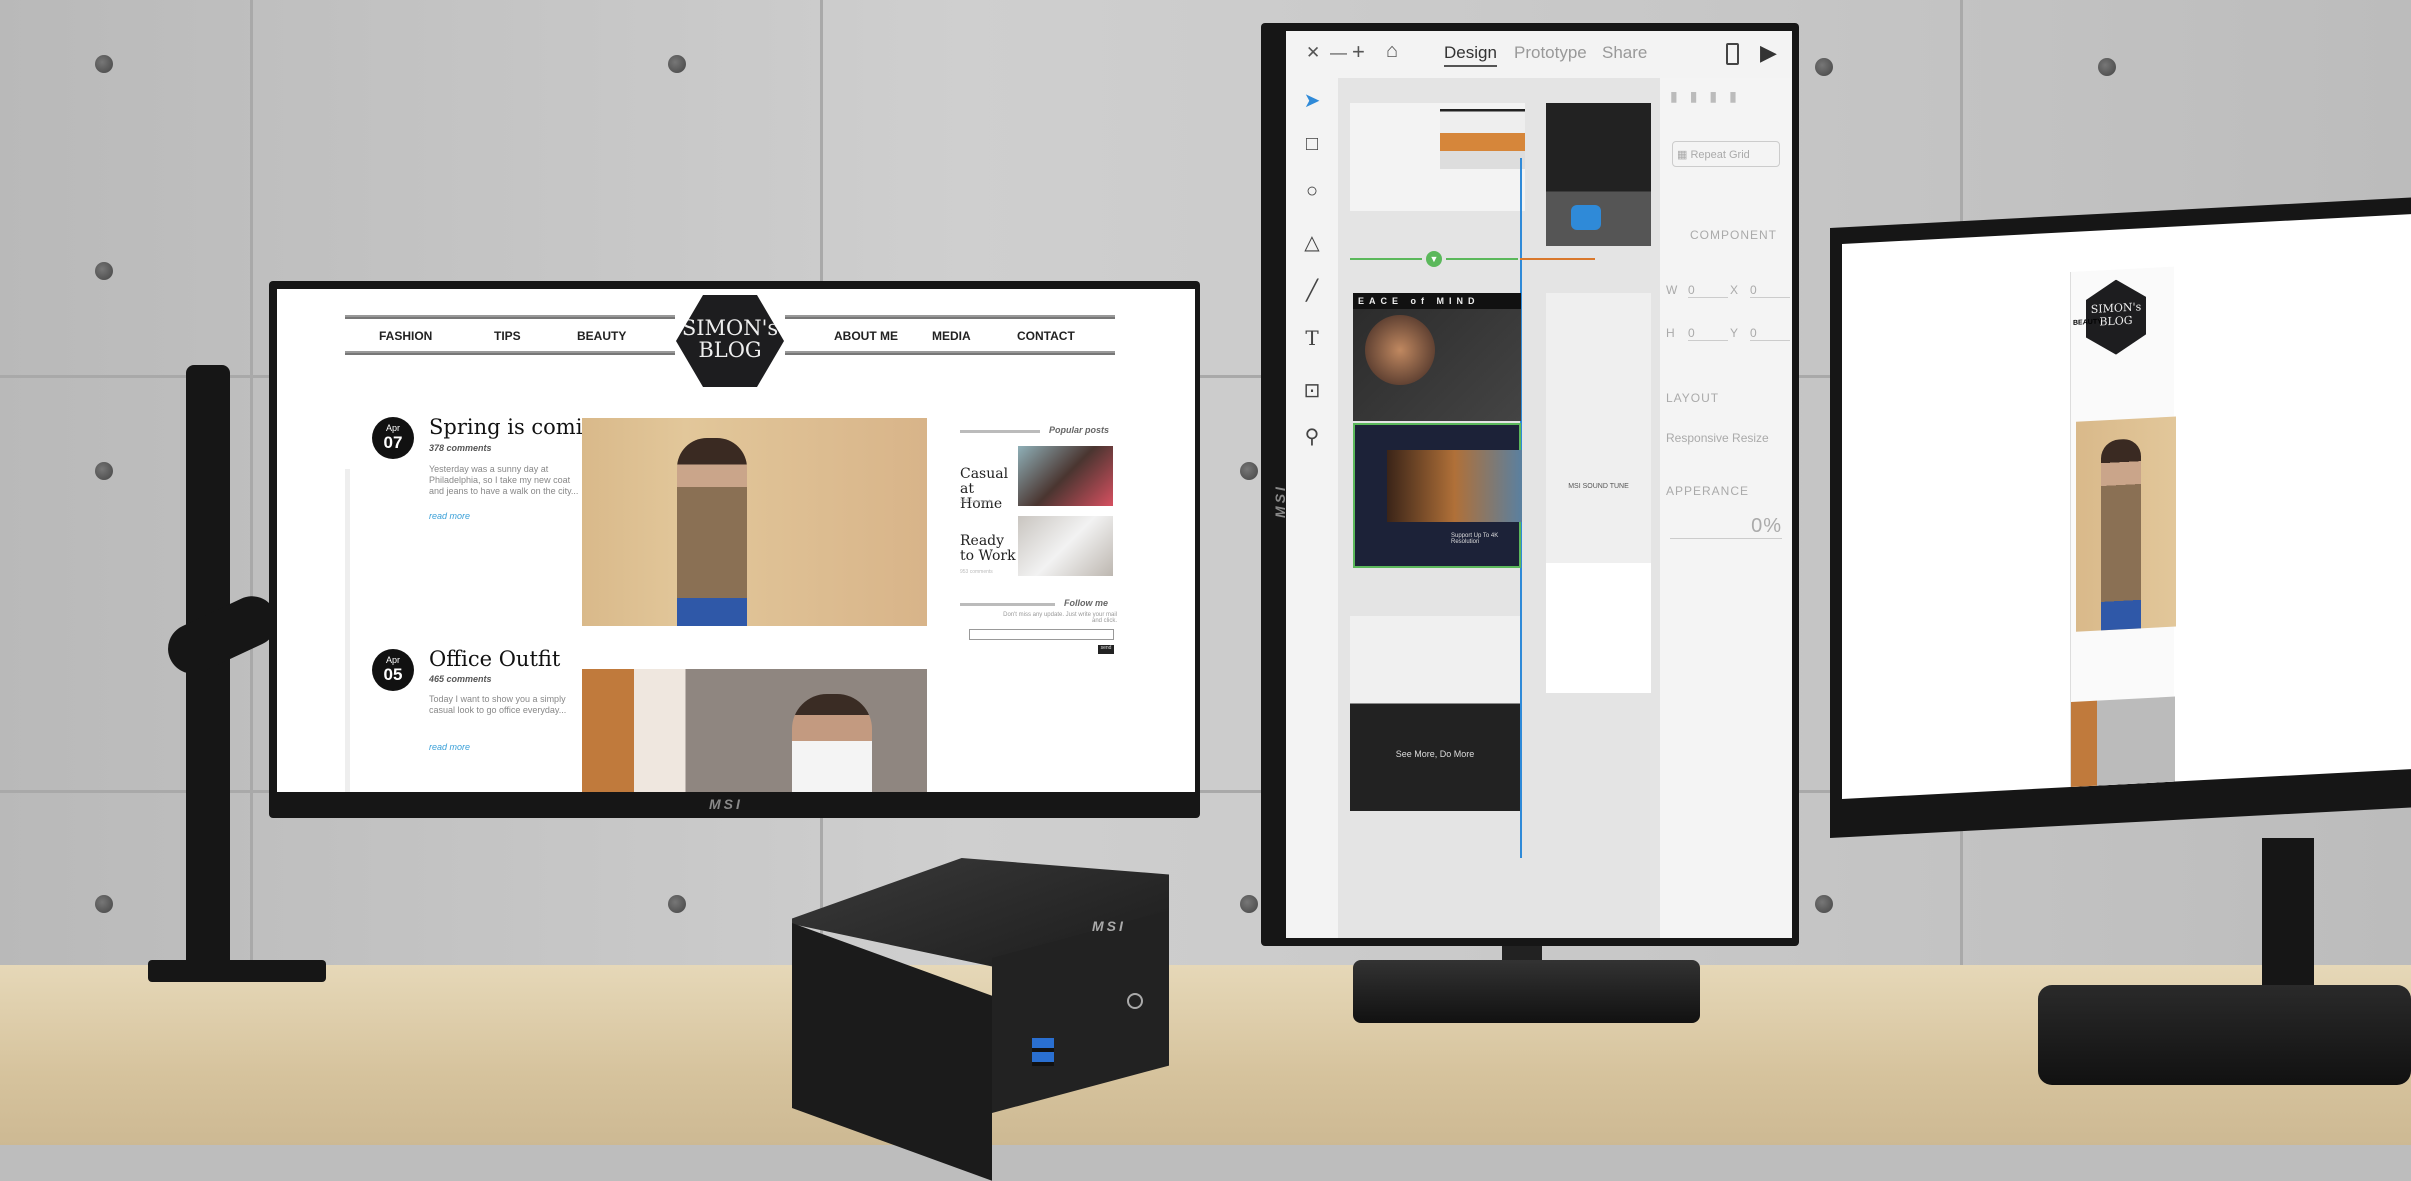 This screenshot has width=2411, height=1181. Describe the element at coordinates (1708, 333) in the screenshot. I see `h-field: 0` at that location.